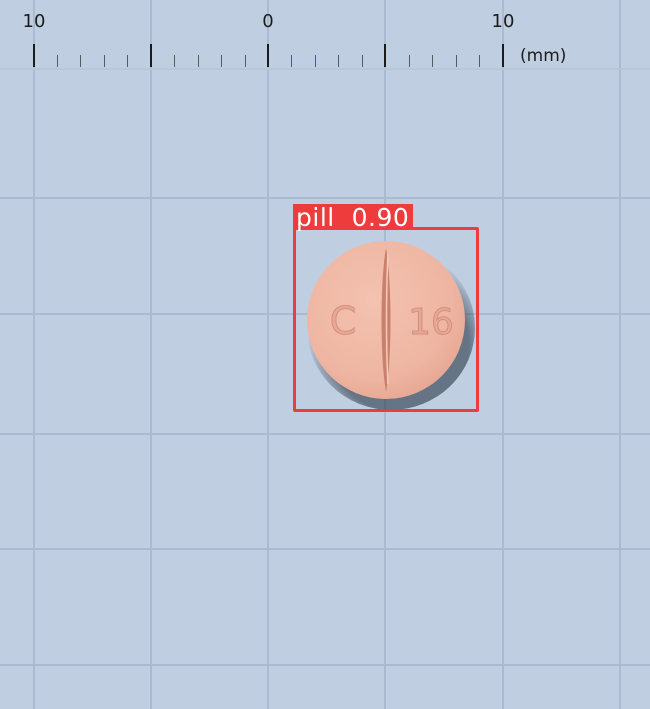  Describe the element at coordinates (268, 21) in the screenshot. I see `ruler-label-zero: 0` at that location.